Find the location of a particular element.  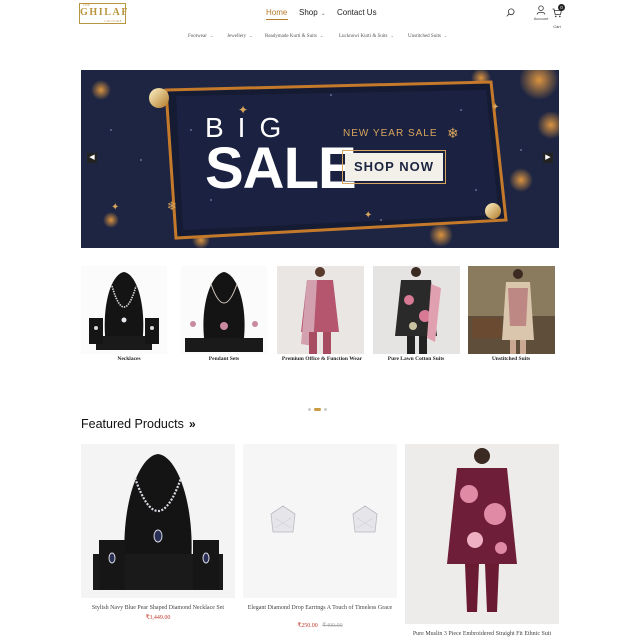

earrings-product-image is located at coordinates (320, 521).